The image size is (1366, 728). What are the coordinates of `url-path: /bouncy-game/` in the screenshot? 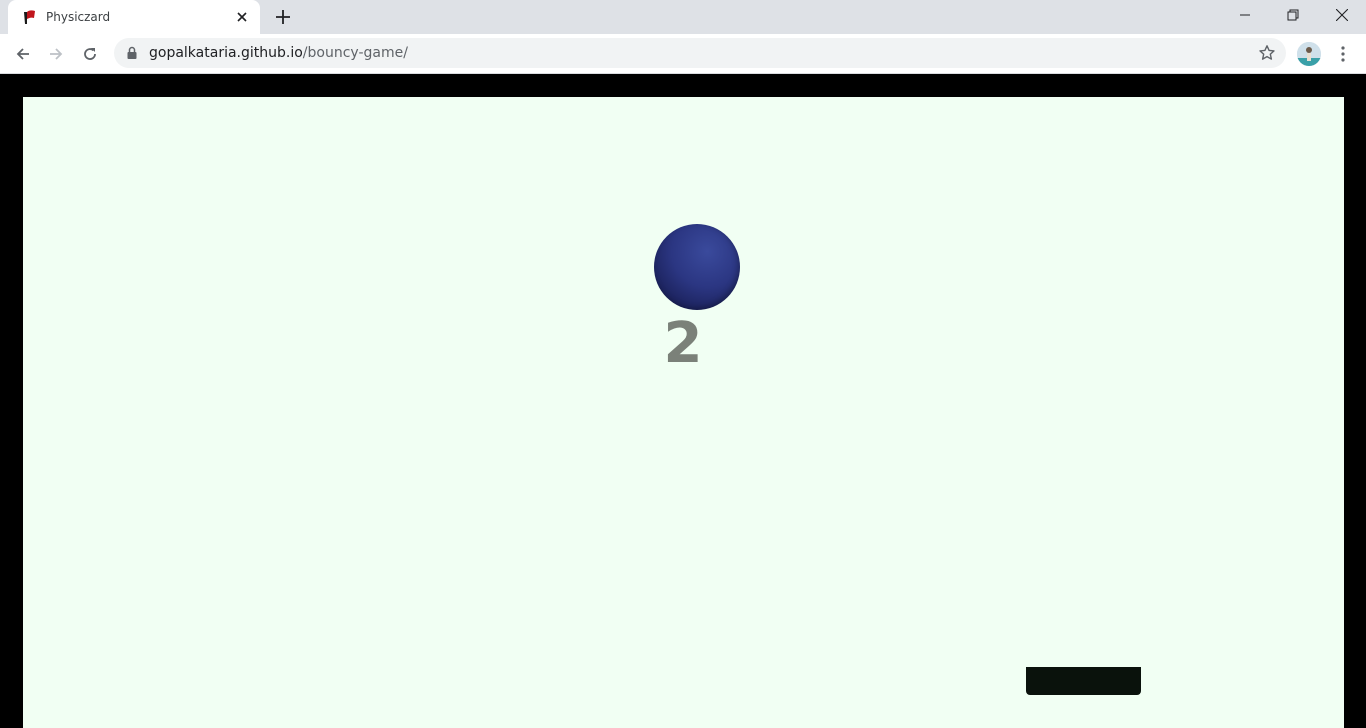 It's located at (355, 53).